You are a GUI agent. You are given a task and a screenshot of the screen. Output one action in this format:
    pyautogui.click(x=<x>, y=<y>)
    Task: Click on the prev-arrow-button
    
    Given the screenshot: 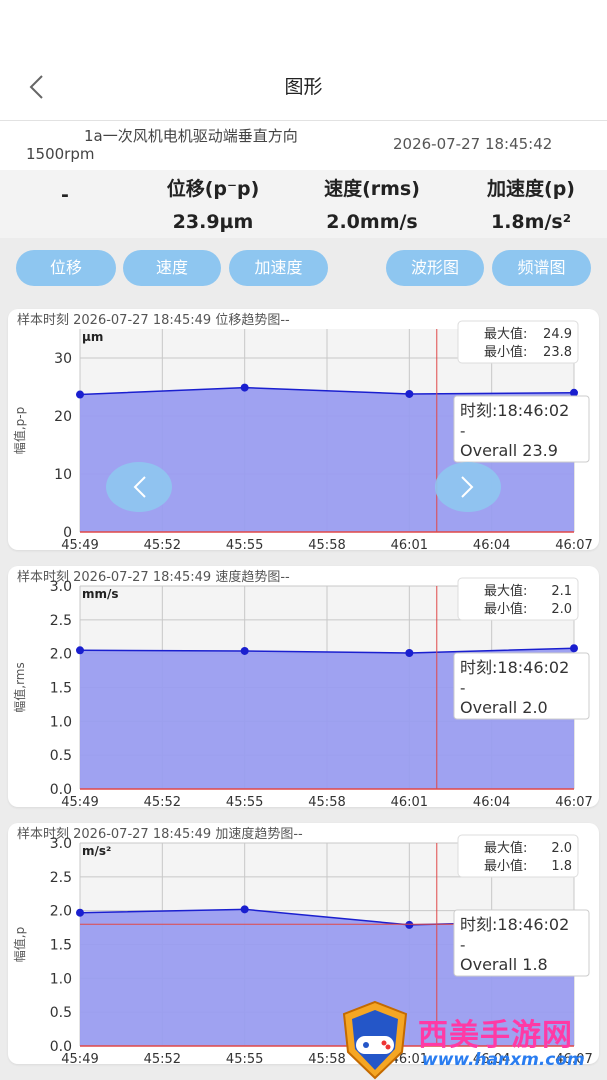 What is the action you would take?
    pyautogui.click(x=139, y=487)
    